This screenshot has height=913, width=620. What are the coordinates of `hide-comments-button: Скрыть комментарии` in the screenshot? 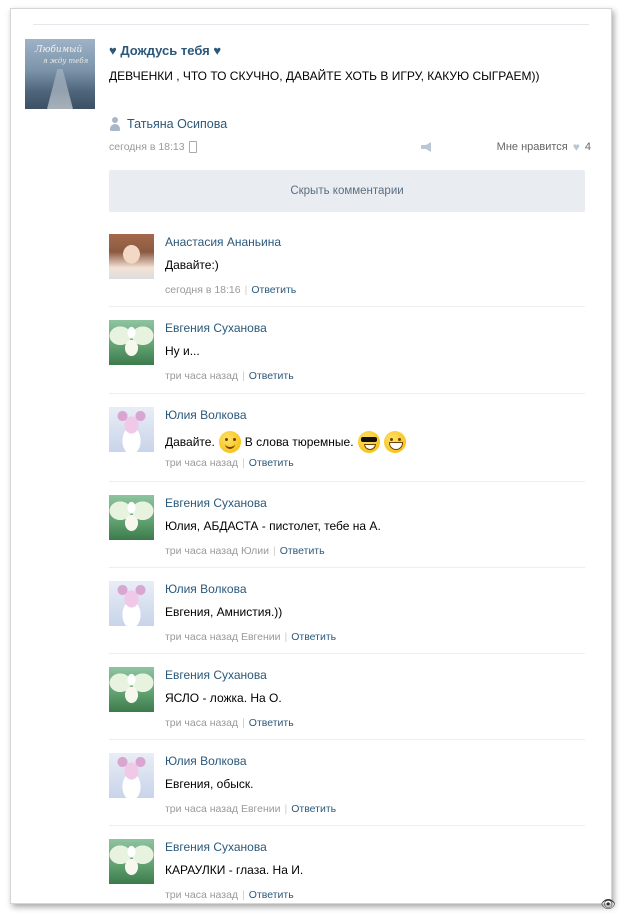 It's located at (347, 191).